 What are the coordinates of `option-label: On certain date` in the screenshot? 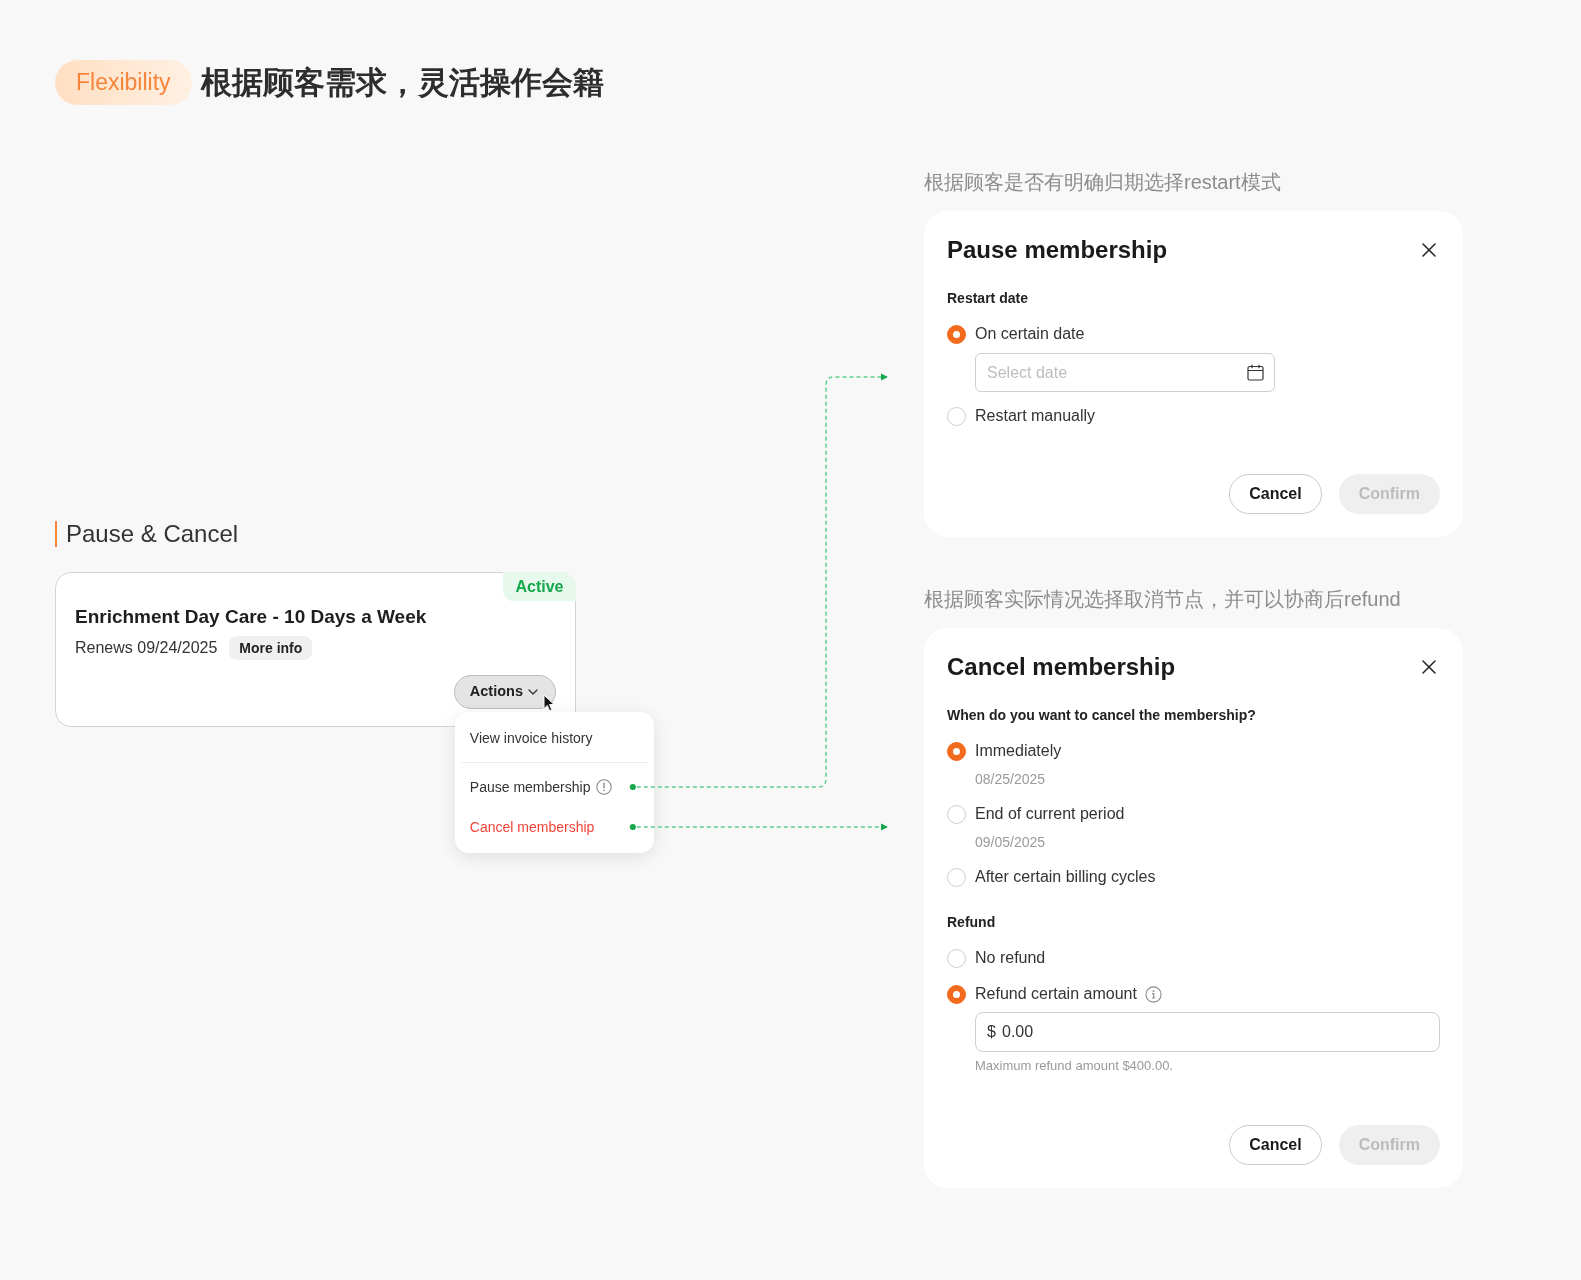 It's located at (1030, 334).